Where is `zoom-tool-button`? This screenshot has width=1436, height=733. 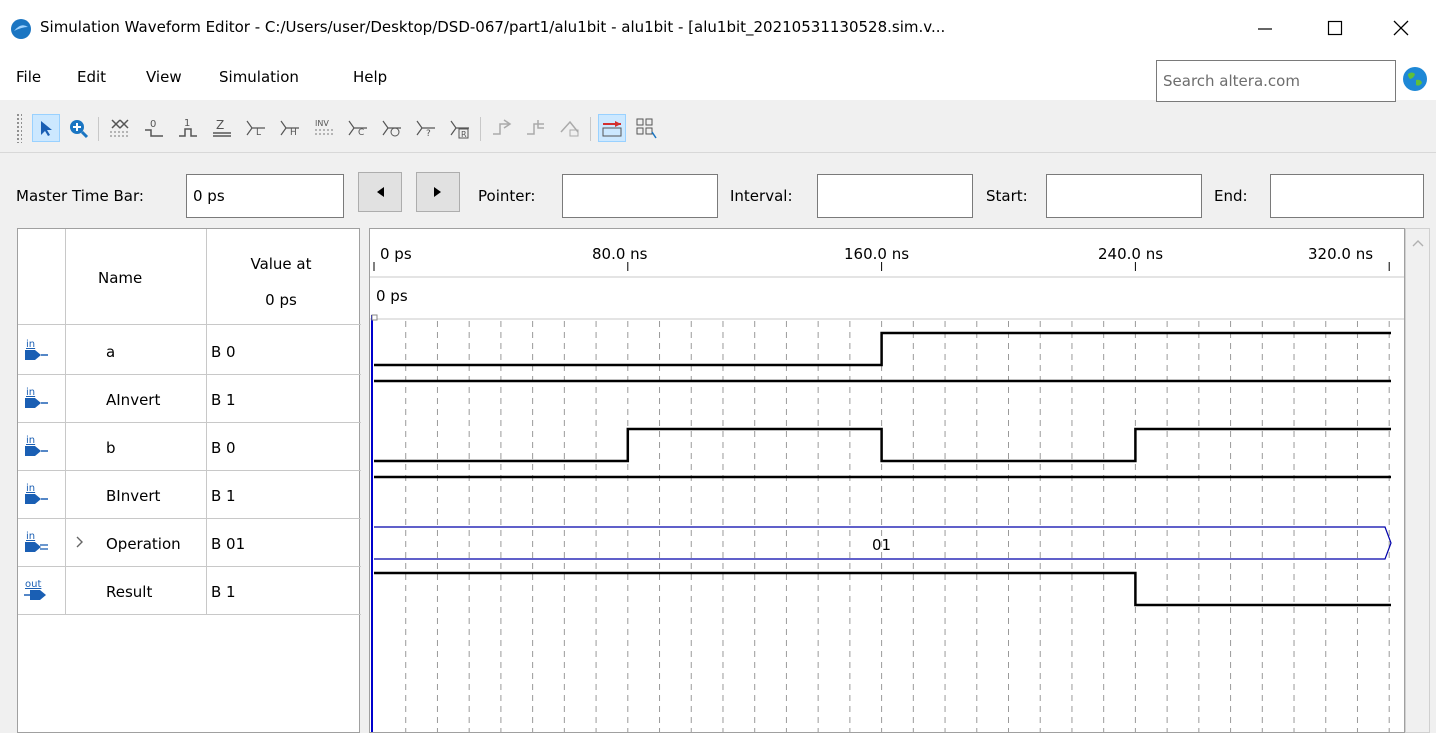 zoom-tool-button is located at coordinates (78, 128).